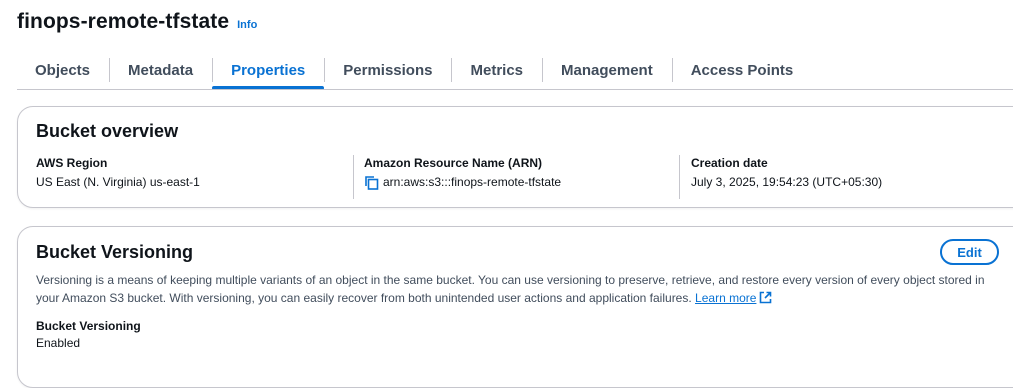 Image resolution: width=1013 pixels, height=388 pixels. Describe the element at coordinates (123, 21) in the screenshot. I see `bucket-name-title: finops-remote-tfstate` at that location.